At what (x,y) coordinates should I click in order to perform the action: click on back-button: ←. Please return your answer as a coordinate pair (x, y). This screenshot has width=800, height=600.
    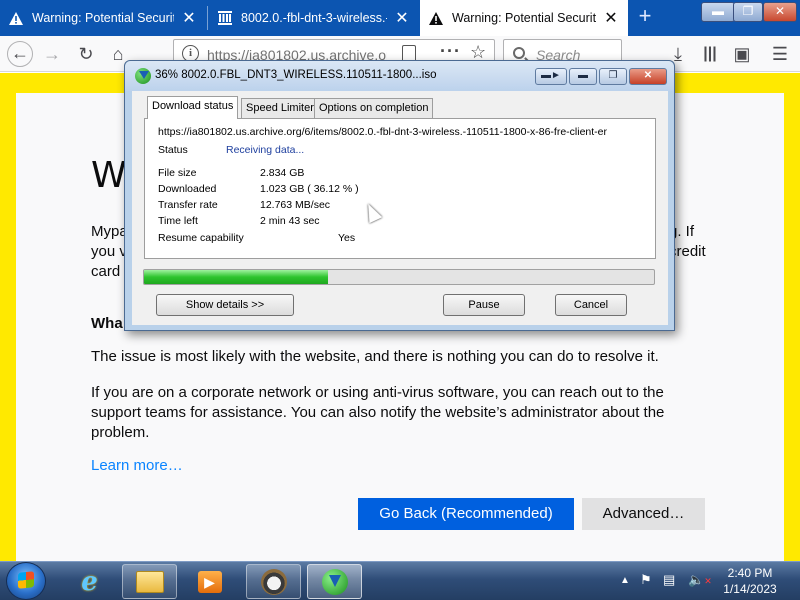
    Looking at the image, I should click on (20, 54).